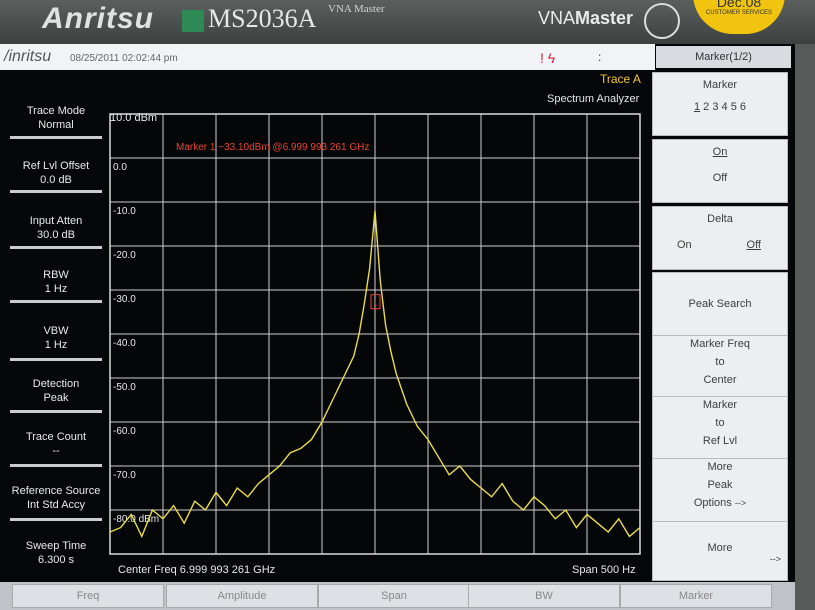 The height and width of the screenshot is (610, 815). What do you see at coordinates (124, 475) in the screenshot?
I see `y-tick-label: -70.0` at bounding box center [124, 475].